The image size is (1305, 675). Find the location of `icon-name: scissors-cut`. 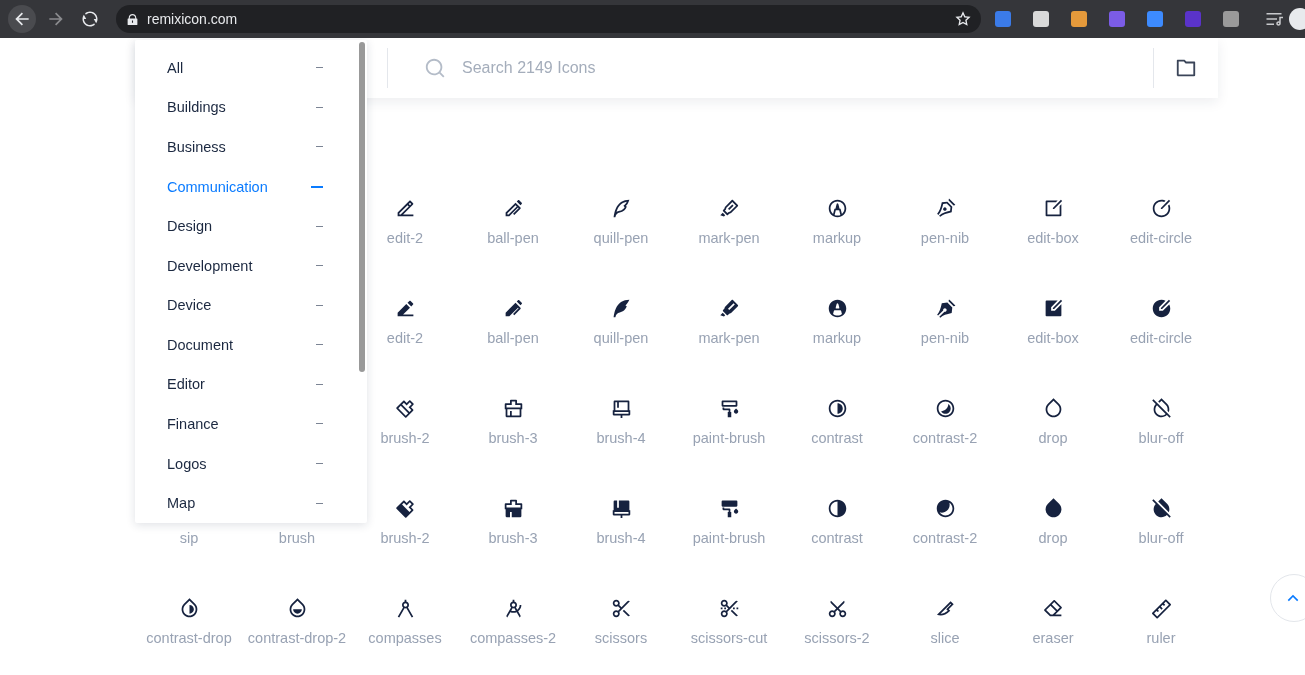

icon-name: scissors-cut is located at coordinates (729, 638).